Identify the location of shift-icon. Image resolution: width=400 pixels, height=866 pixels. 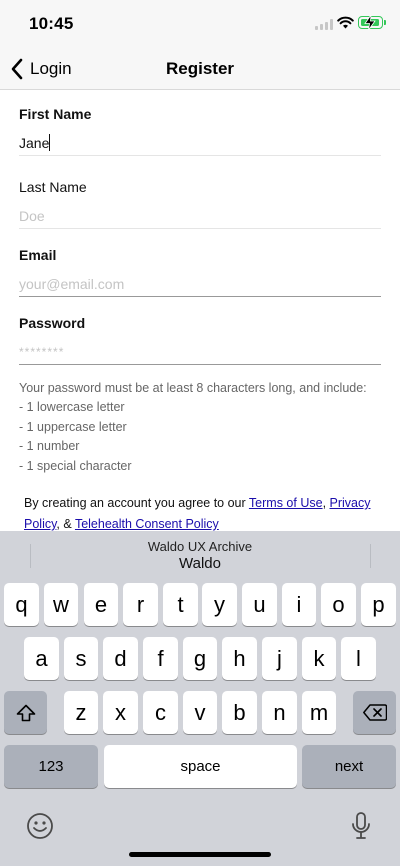
(25, 712).